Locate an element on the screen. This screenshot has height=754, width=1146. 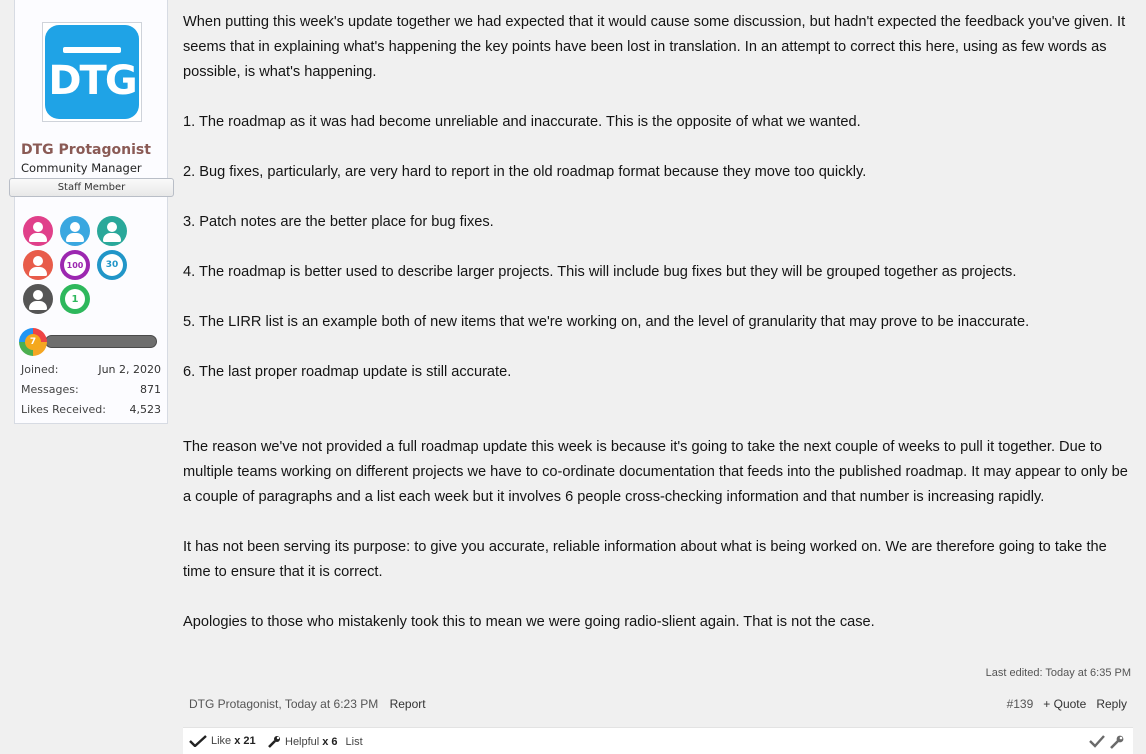
stat-label: Likes Received: is located at coordinates (63, 409).